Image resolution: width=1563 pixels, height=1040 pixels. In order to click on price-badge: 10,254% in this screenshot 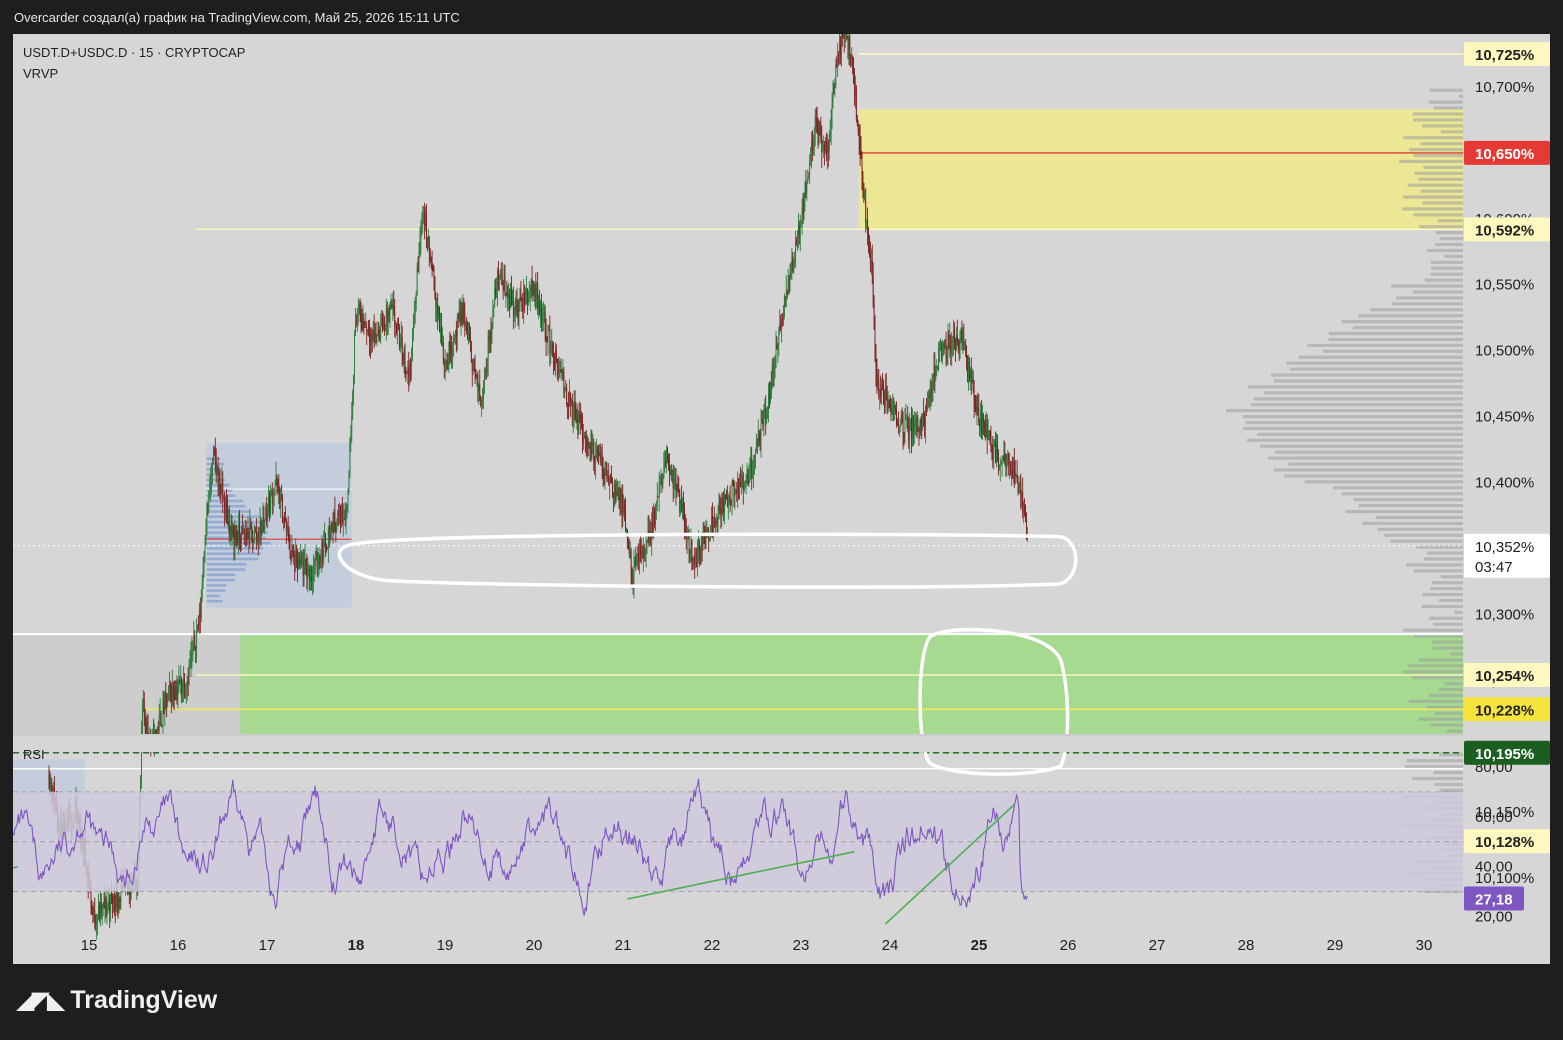, I will do `click(1504, 676)`.